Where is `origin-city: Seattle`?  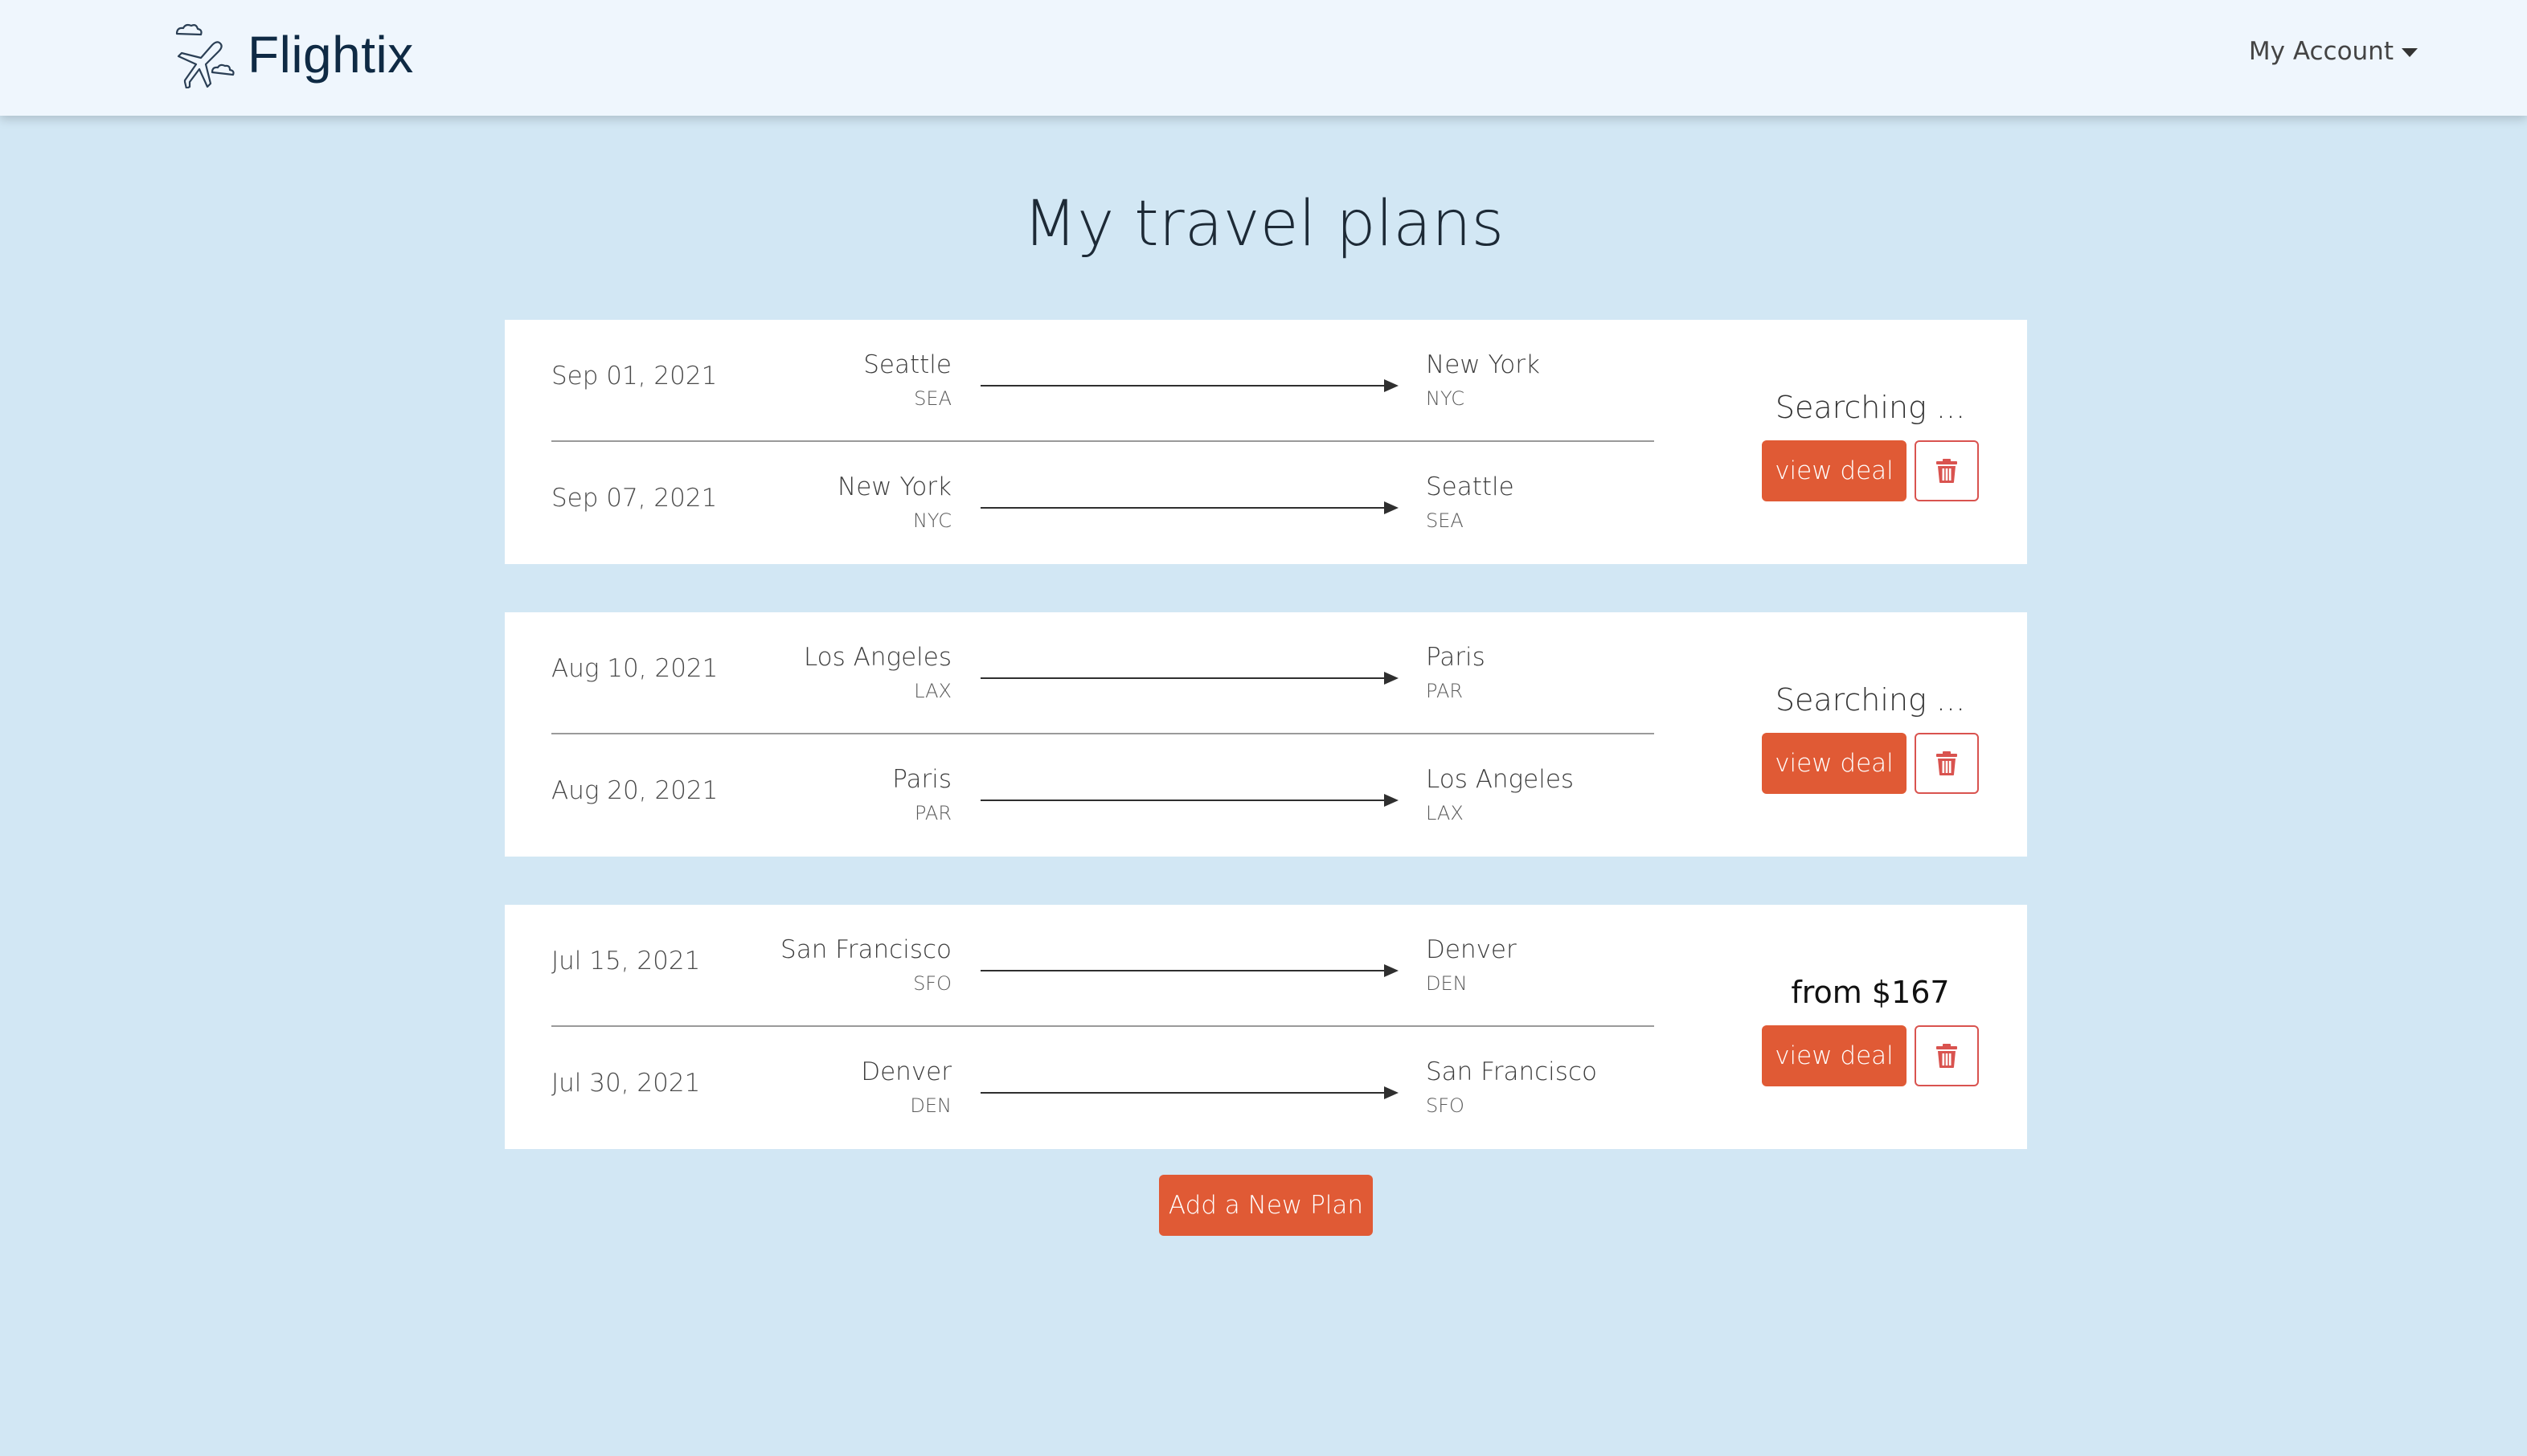
origin-city: Seattle is located at coordinates (907, 364).